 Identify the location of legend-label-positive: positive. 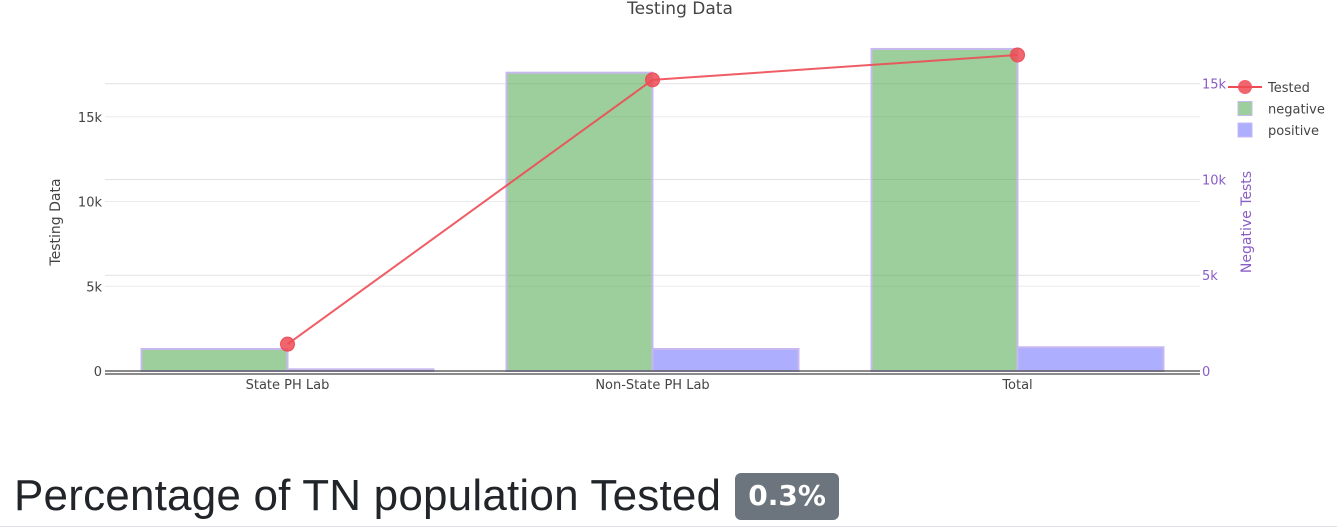
(1293, 131).